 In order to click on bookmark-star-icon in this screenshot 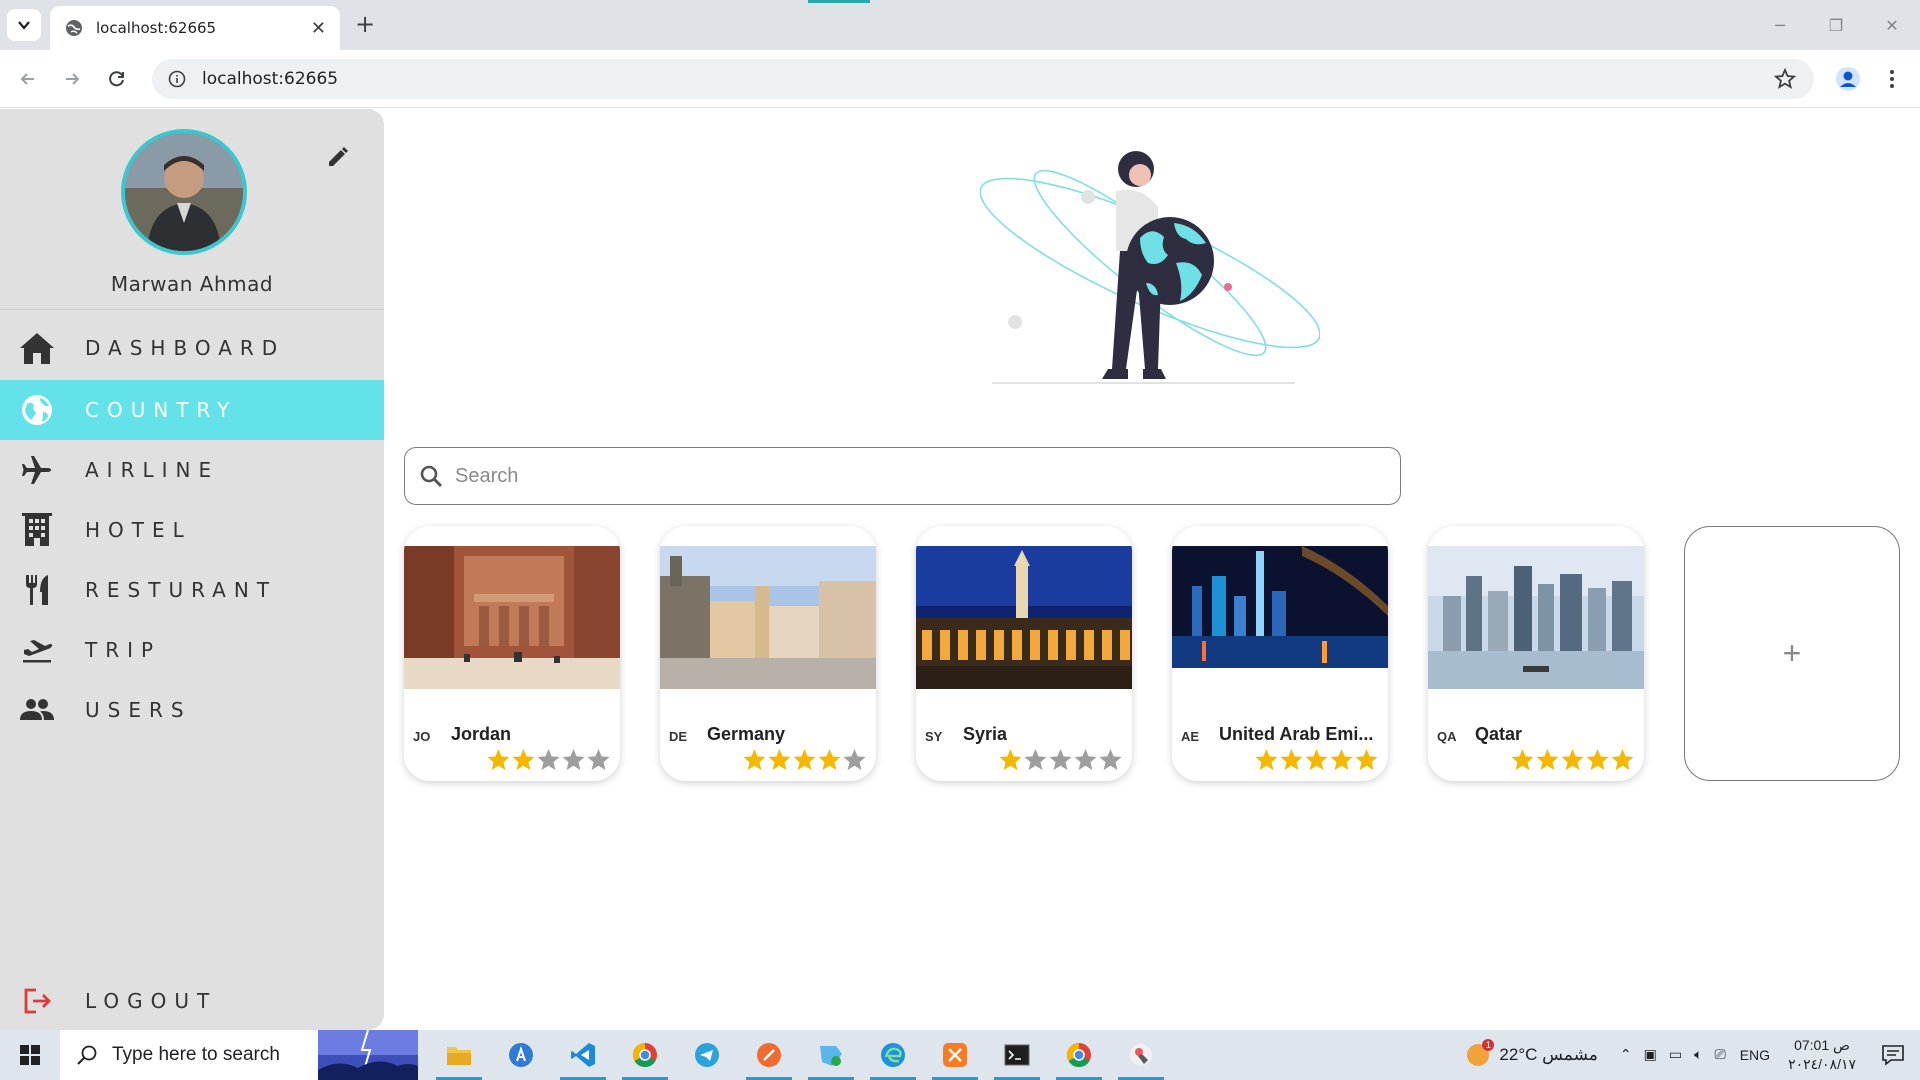, I will do `click(1785, 79)`.